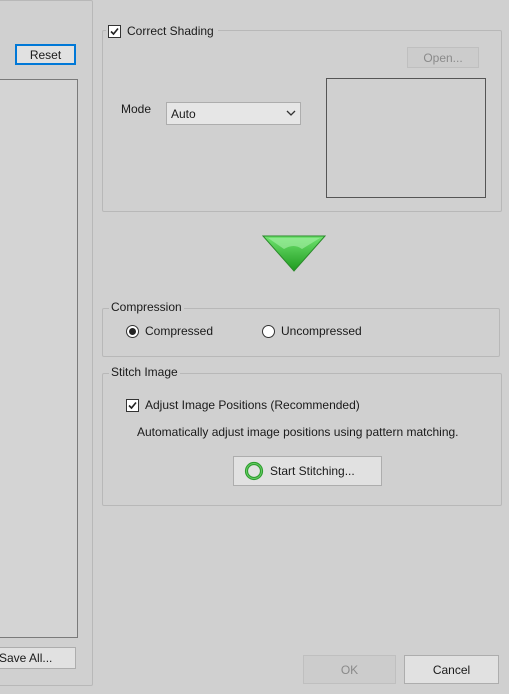  What do you see at coordinates (252, 405) in the screenshot?
I see `adjust-positions-label: Adjust Image Positions (Recommended)` at bounding box center [252, 405].